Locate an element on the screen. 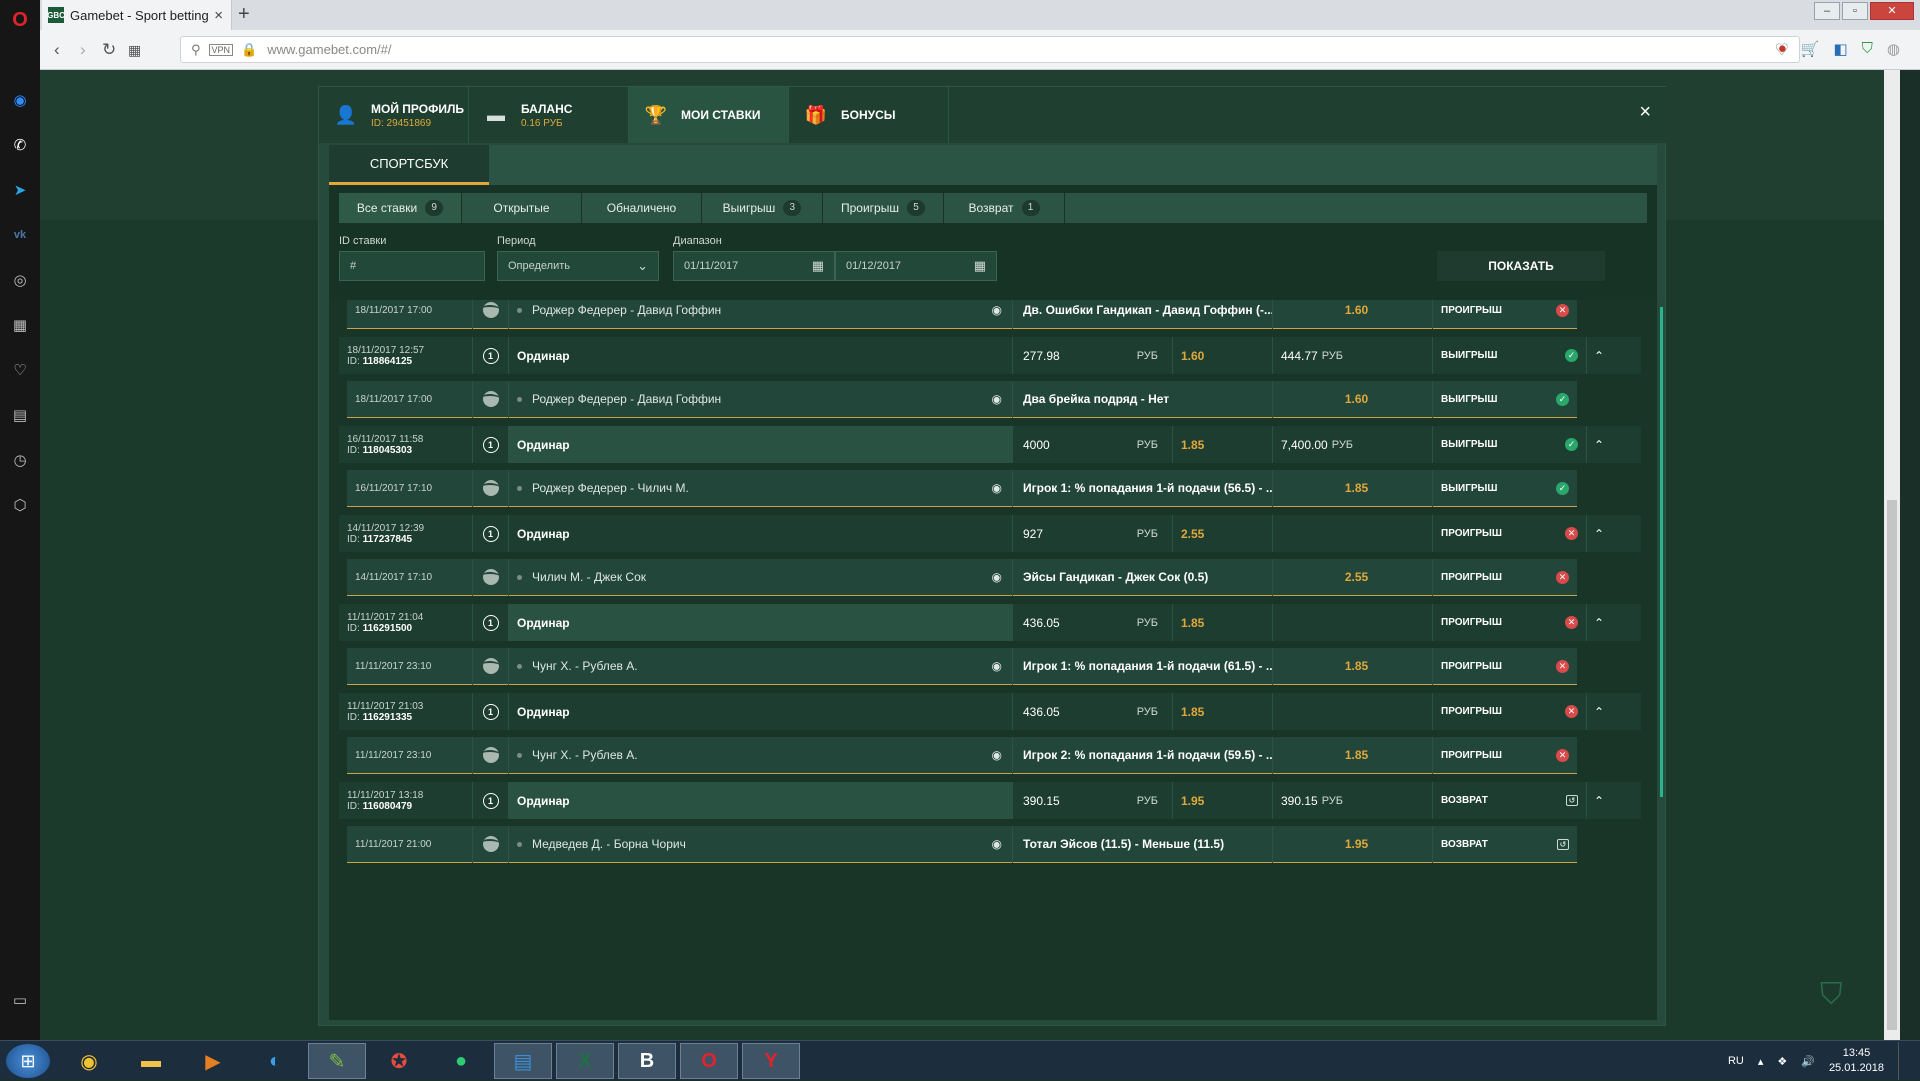 Image resolution: width=1920 pixels, height=1081 pixels. window-close-icon: ✕ is located at coordinates (1892, 11).